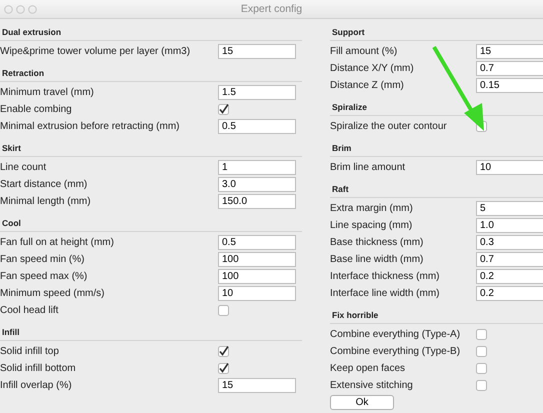 This screenshot has height=413, width=543. What do you see at coordinates (436, 316) in the screenshot?
I see `section-heading: Fix horrible` at bounding box center [436, 316].